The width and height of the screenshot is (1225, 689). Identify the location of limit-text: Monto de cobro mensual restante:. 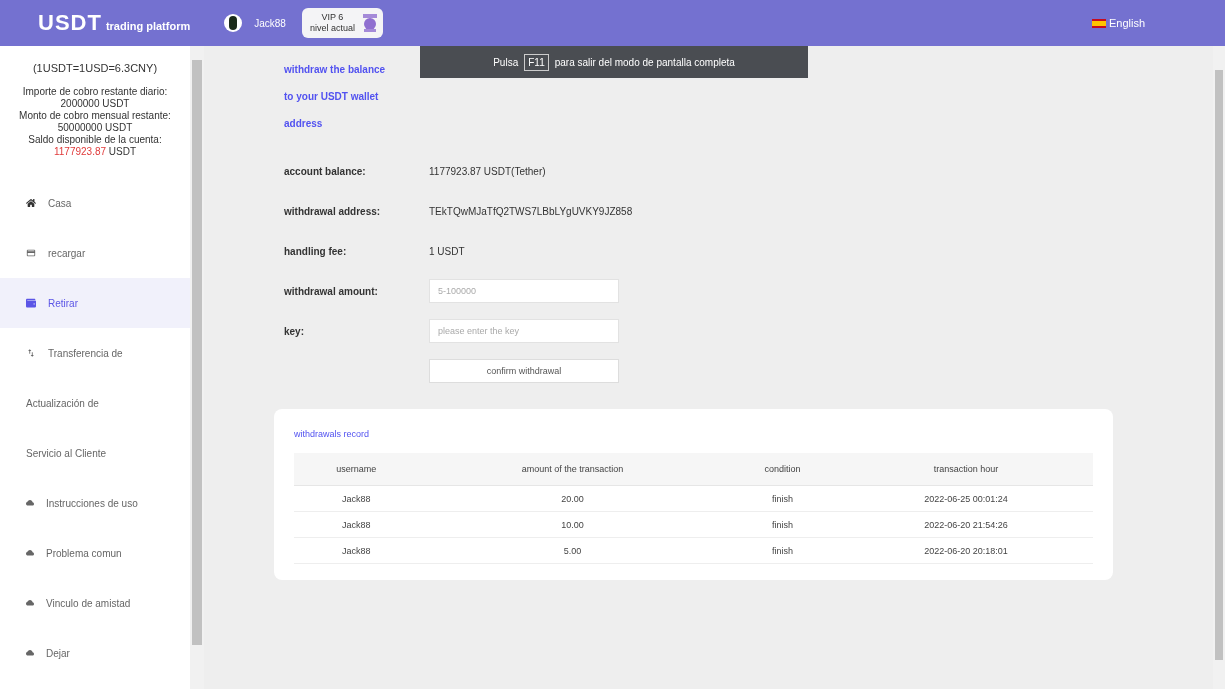
(95, 116).